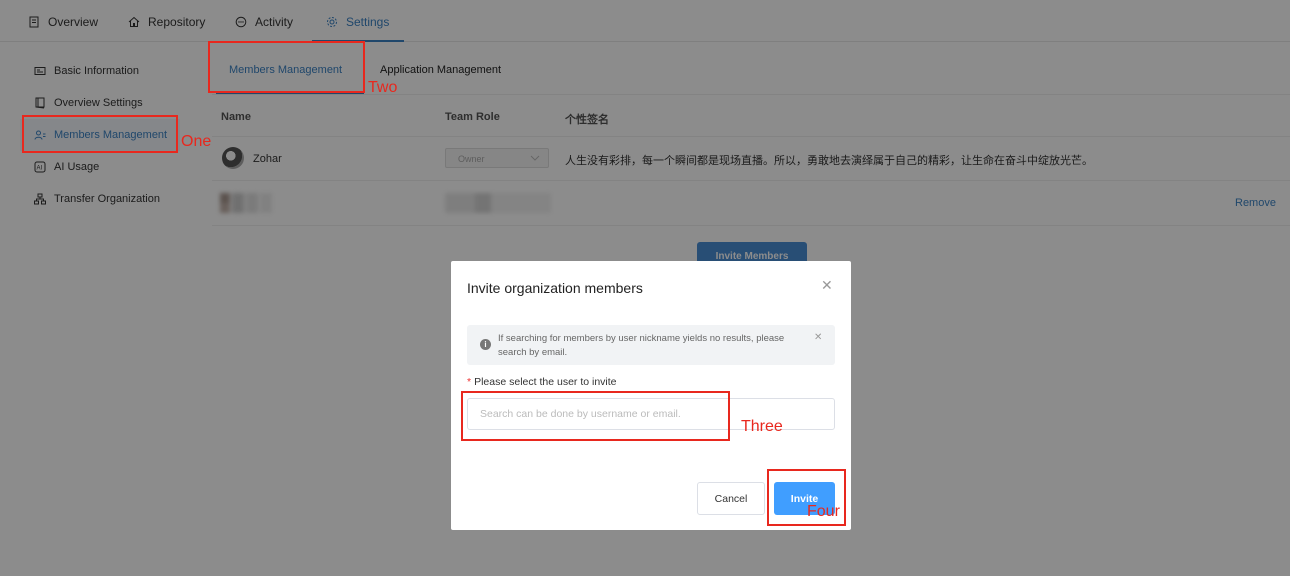 Image resolution: width=1290 pixels, height=576 pixels. Describe the element at coordinates (485, 344) in the screenshot. I see `info-icon: i` at that location.